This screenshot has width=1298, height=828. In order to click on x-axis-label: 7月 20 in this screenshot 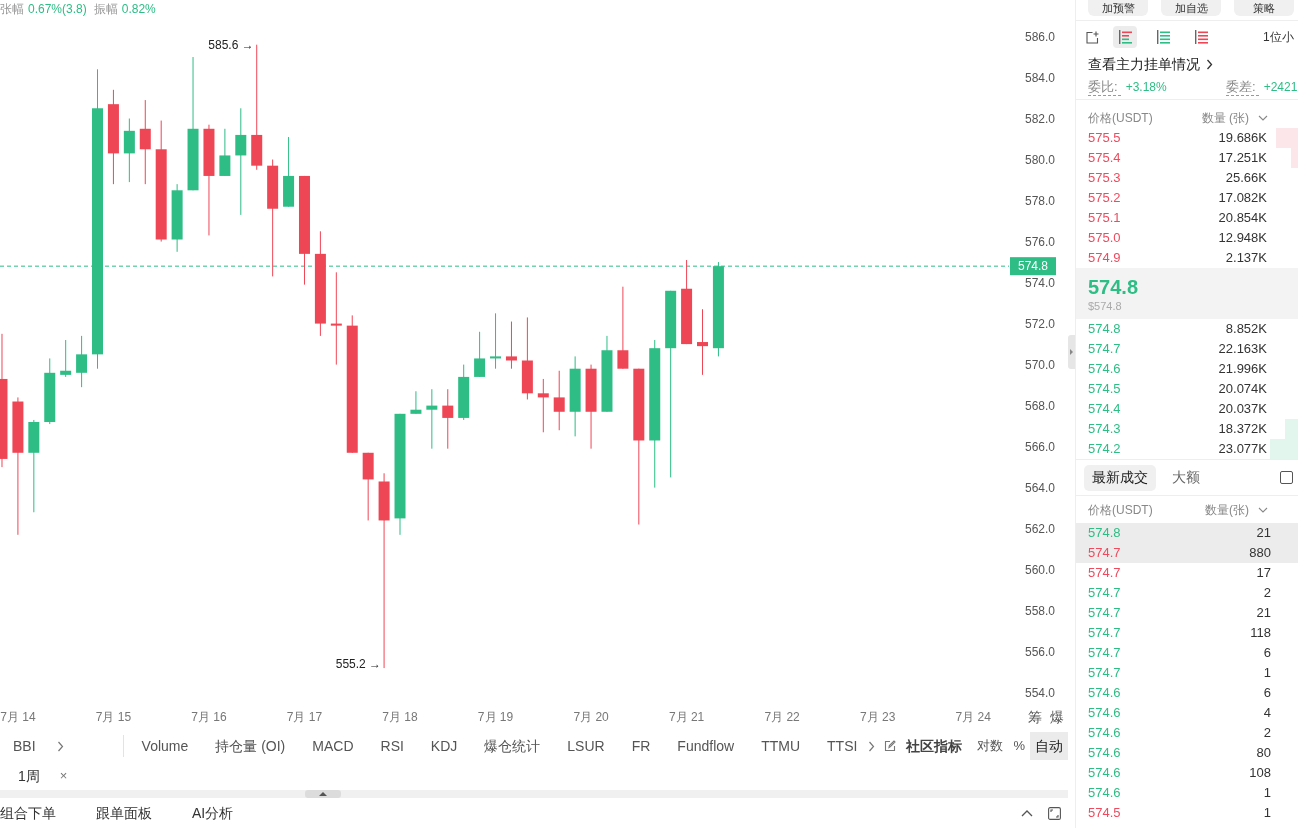, I will do `click(591, 717)`.